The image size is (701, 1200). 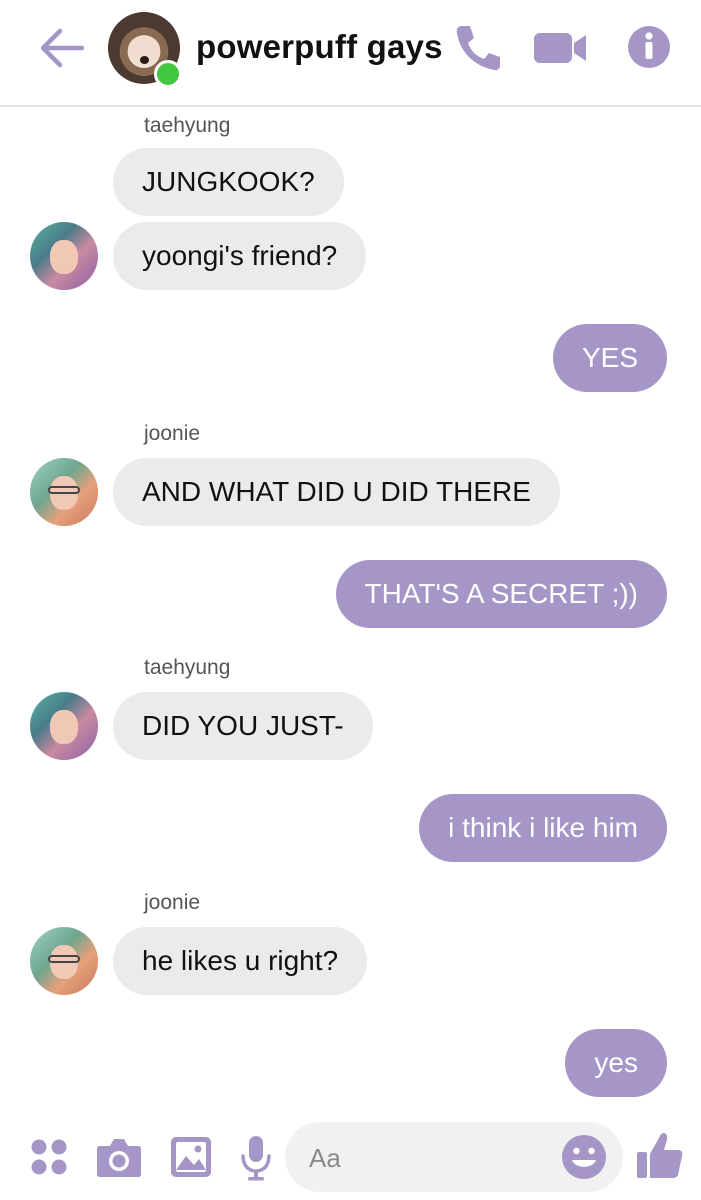 I want to click on message-bubble-incoming: he likes u right?, so click(x=240, y=961).